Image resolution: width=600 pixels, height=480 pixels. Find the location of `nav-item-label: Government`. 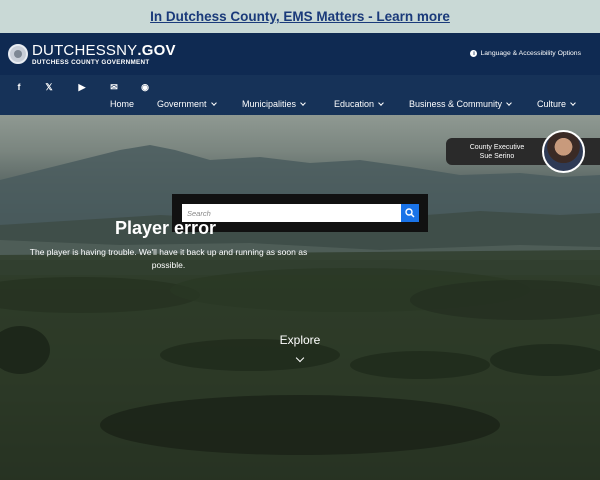

nav-item-label: Government is located at coordinates (182, 104).